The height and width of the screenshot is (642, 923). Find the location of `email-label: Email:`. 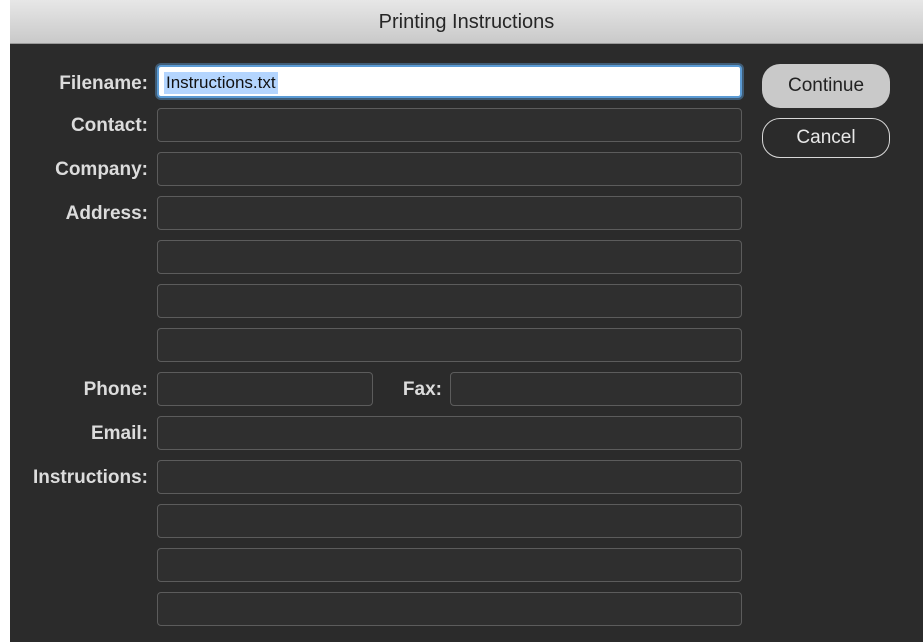

email-label: Email: is located at coordinates (119, 433).